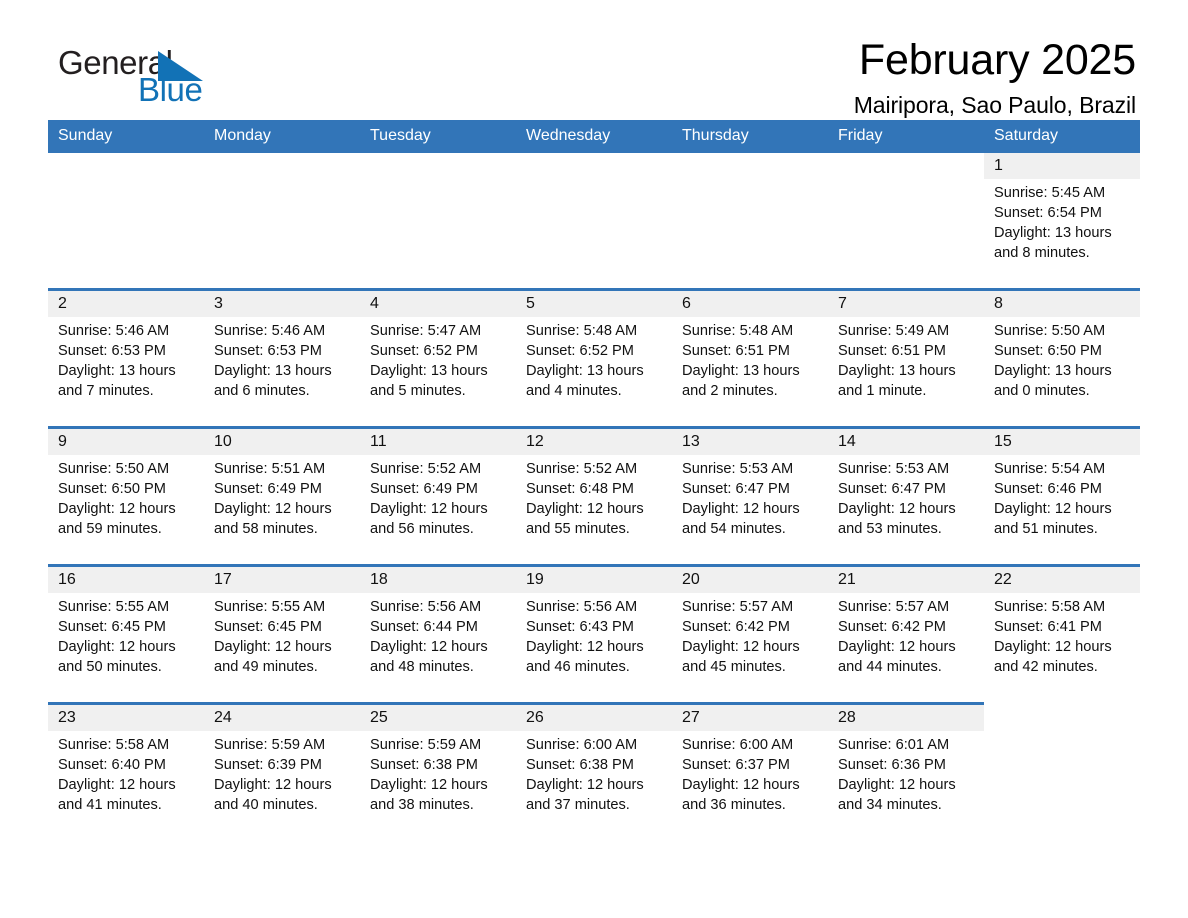 The height and width of the screenshot is (918, 1188). I want to click on daylight-text: Daylight: 12 hours and 51 minutes., so click(1053, 519).